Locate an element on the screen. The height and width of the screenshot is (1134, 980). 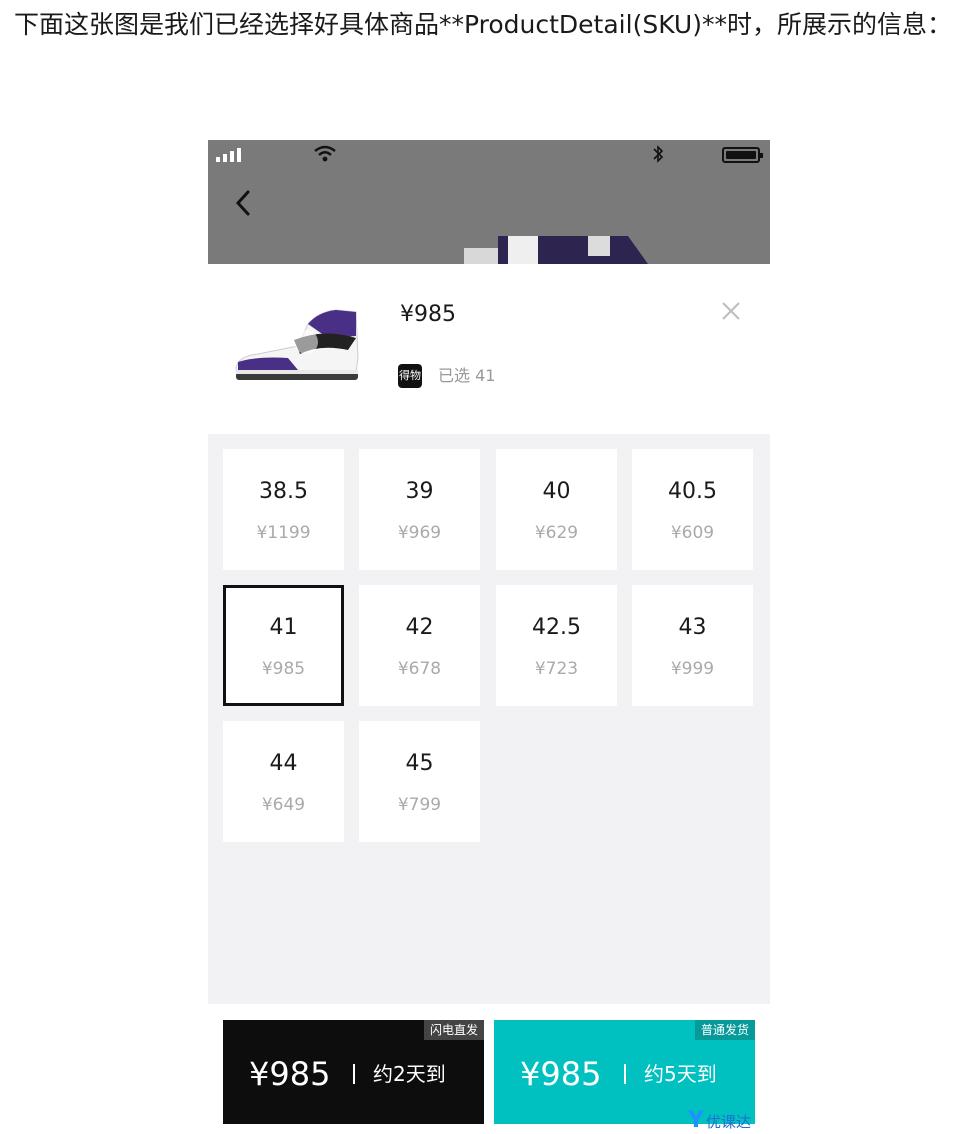
signal-icon is located at coordinates (231, 155).